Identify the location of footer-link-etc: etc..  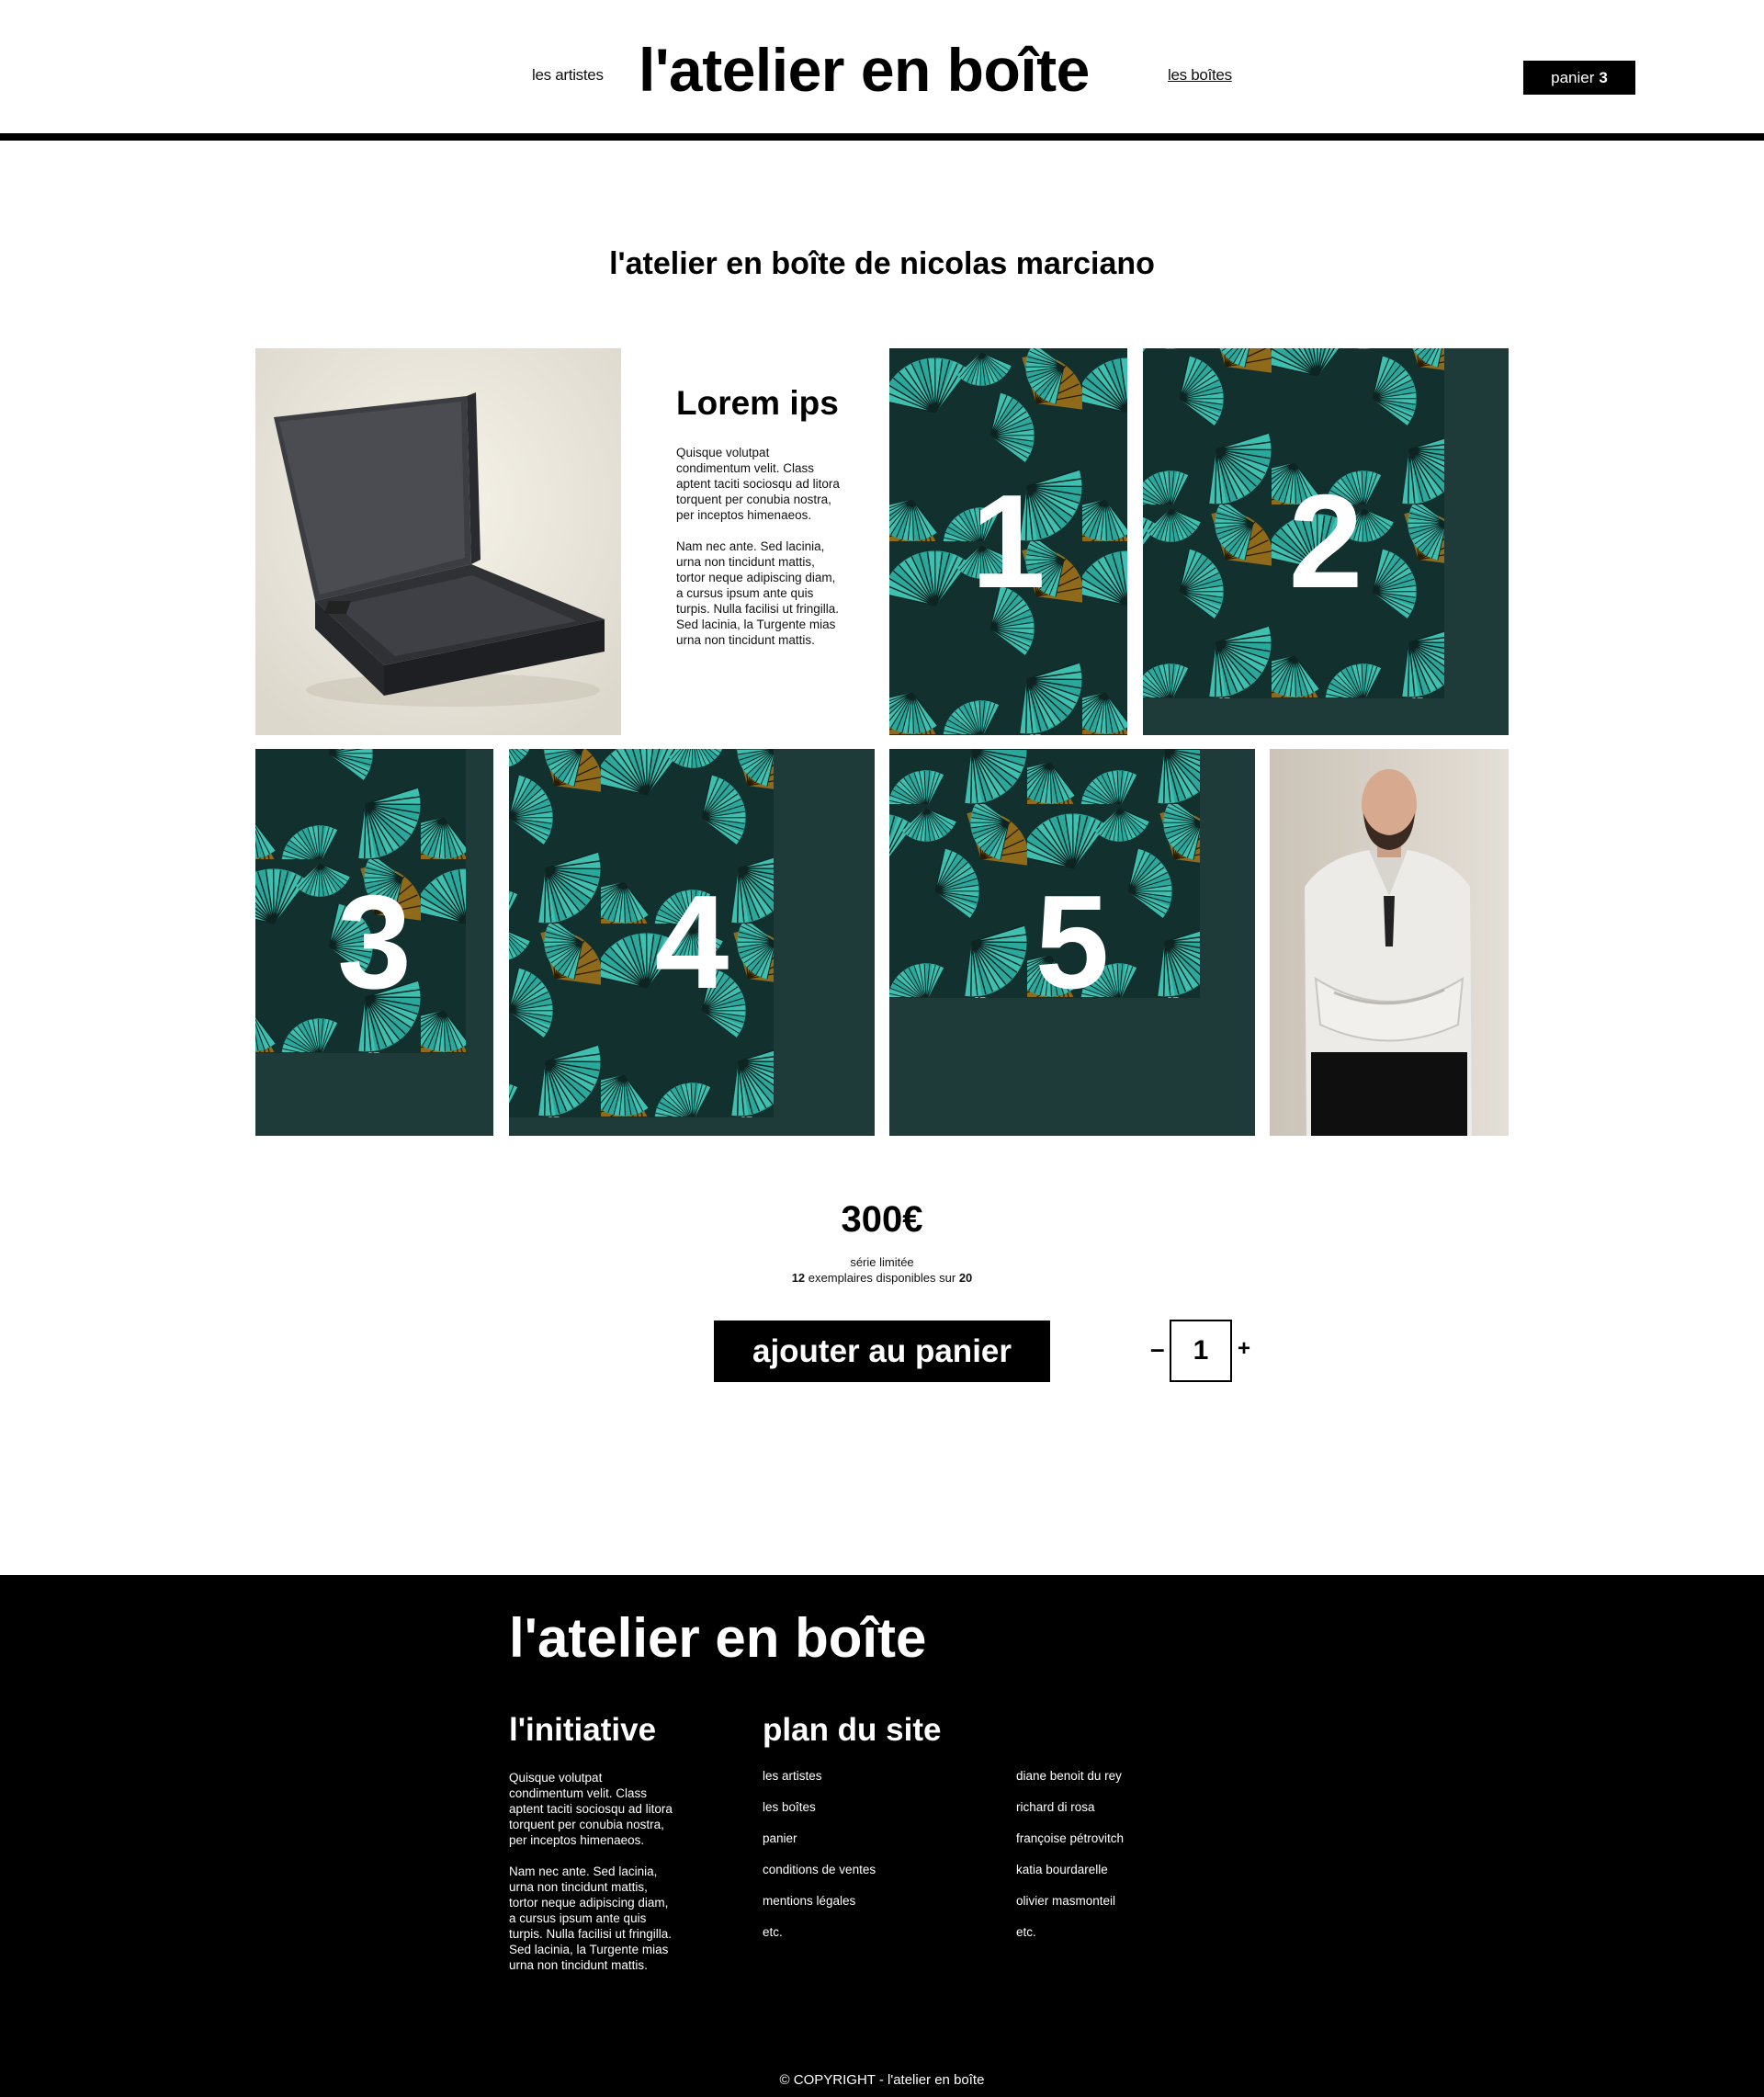
(773, 1932).